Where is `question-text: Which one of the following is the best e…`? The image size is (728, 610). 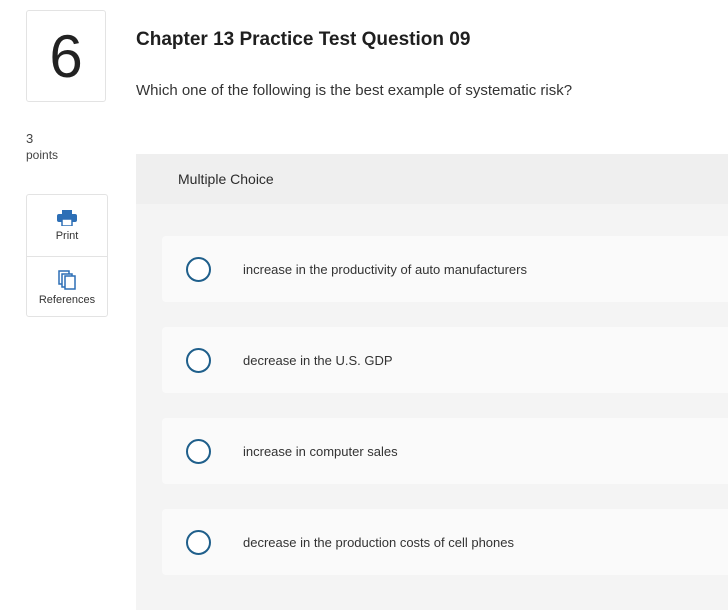 question-text: Which one of the following is the best e… is located at coordinates (354, 90).